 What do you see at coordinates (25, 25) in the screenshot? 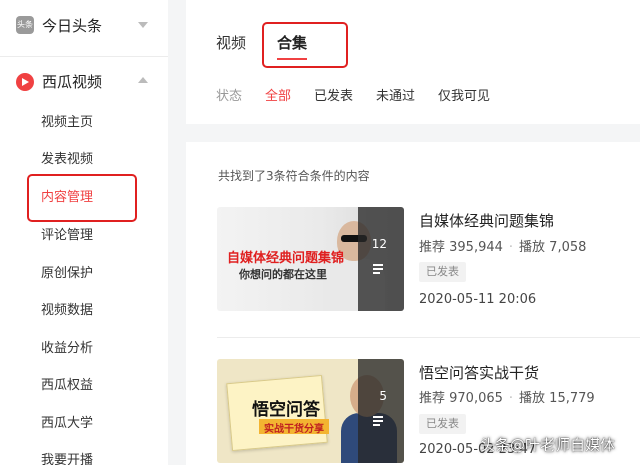
I see `toutiao-icon: 头条` at bounding box center [25, 25].